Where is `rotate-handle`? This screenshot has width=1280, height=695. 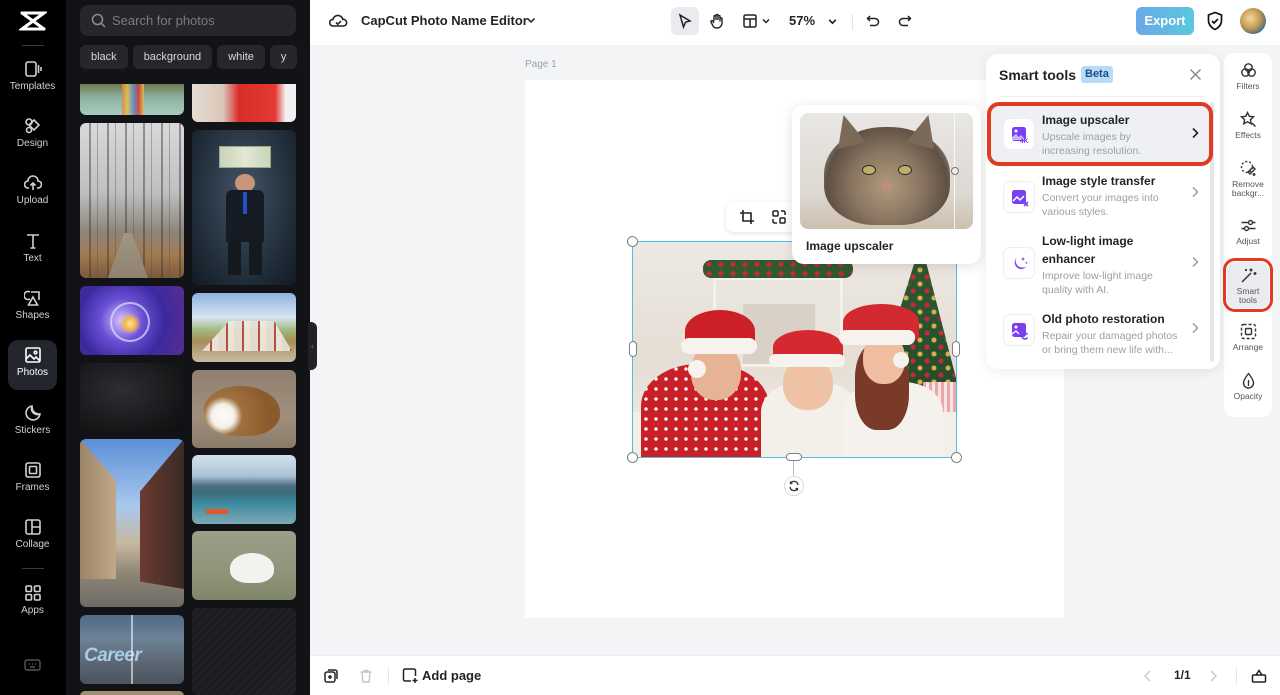 rotate-handle is located at coordinates (794, 486).